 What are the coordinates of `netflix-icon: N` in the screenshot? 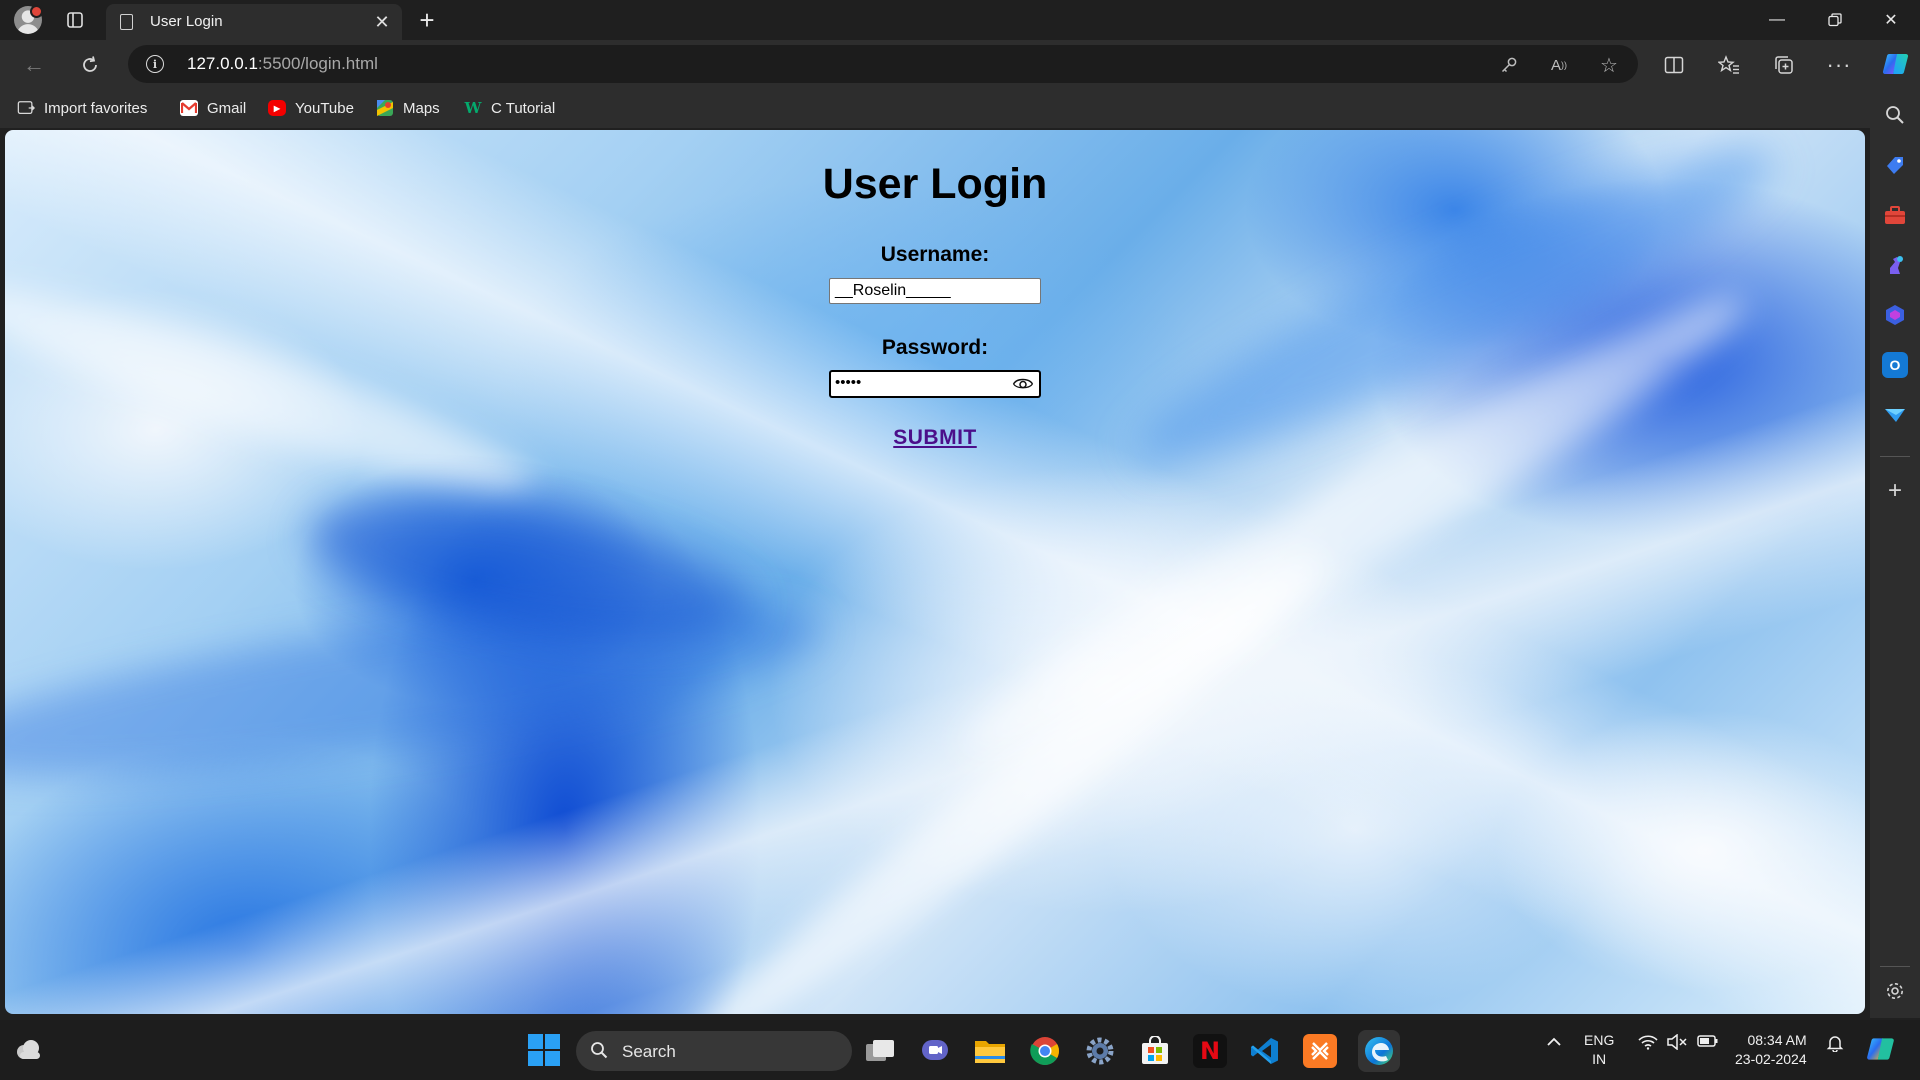 It's located at (1210, 1051).